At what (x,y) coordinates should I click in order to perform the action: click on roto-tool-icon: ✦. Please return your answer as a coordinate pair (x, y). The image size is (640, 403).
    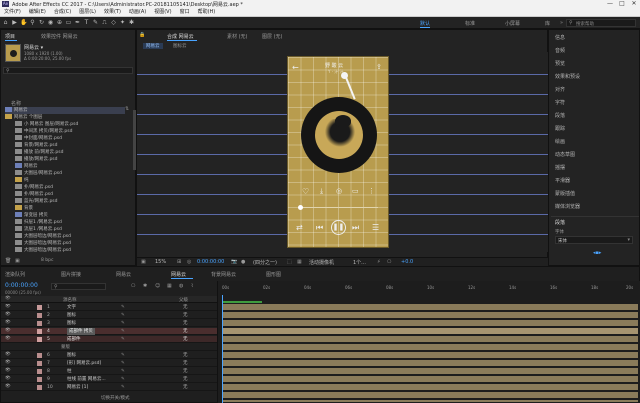
    Looking at the image, I should click on (122, 22).